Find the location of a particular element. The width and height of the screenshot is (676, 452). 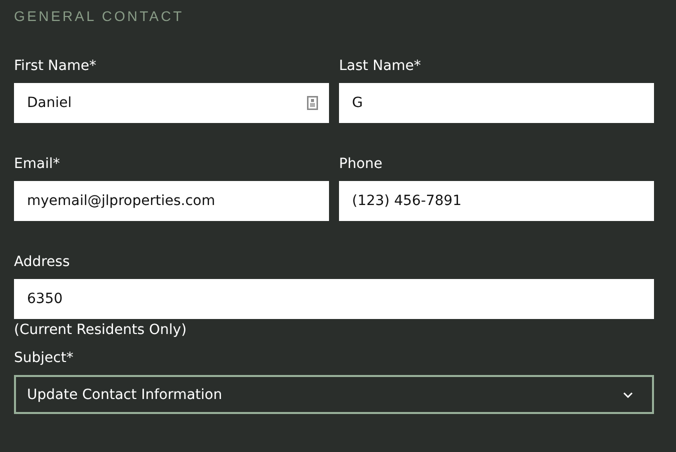

text-field: myemail@jlproperties.com is located at coordinates (171, 201).